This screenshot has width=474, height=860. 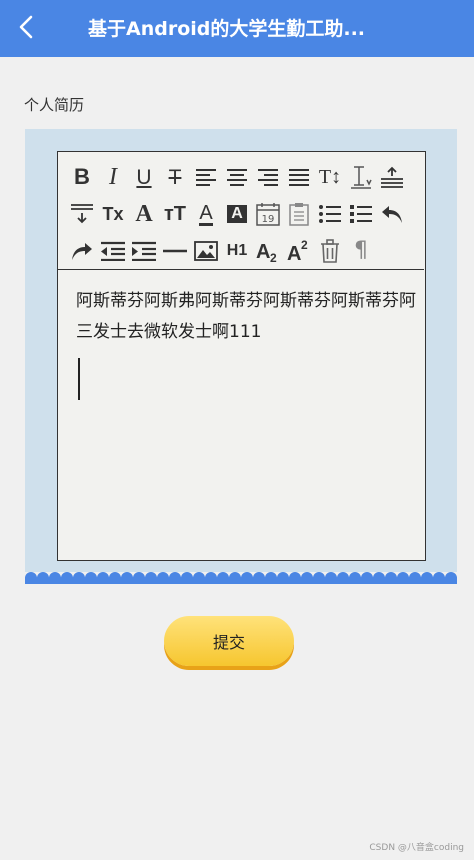 I want to click on paragraph-button: ¶, so click(x=361, y=251).